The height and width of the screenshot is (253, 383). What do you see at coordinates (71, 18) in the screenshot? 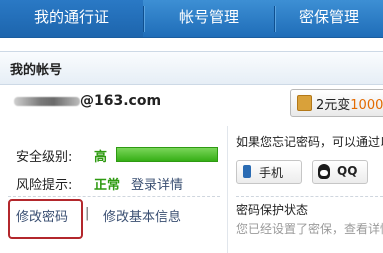
I see `tab-my-passport: 我的通行证` at bounding box center [71, 18].